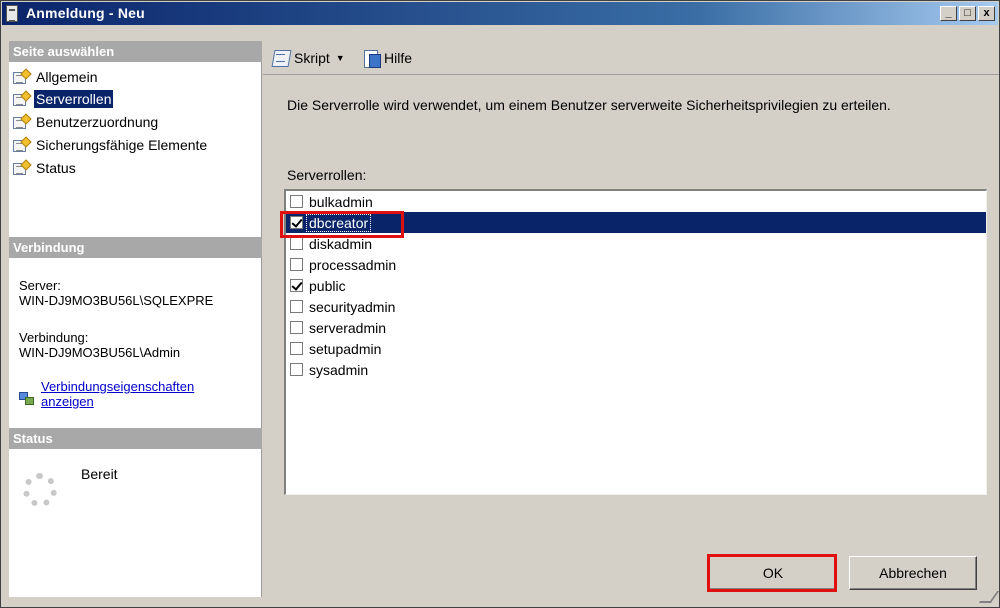 The image size is (1000, 608). What do you see at coordinates (67, 77) in the screenshot?
I see `sidebar-item-label: Allgemein` at bounding box center [67, 77].